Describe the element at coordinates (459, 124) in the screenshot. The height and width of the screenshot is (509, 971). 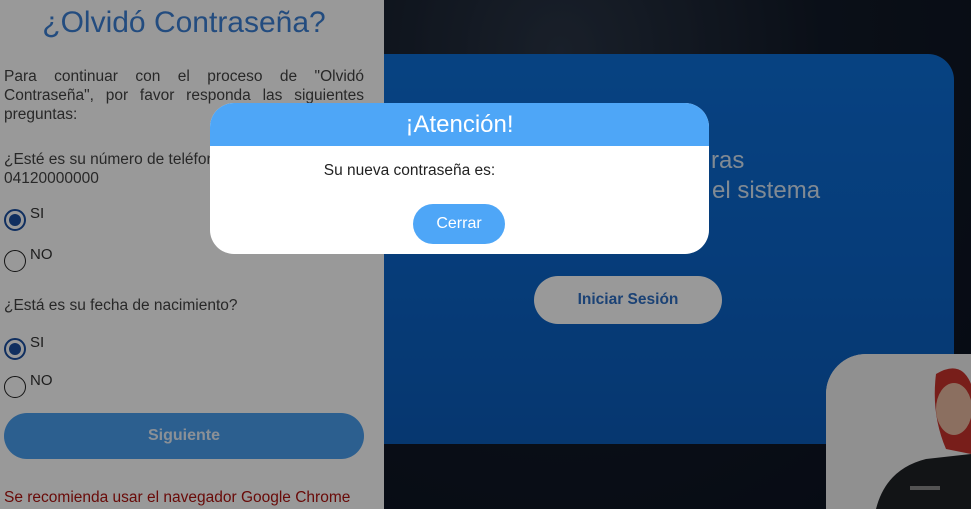
I see `dialog-title: ¡Atención!` at that location.